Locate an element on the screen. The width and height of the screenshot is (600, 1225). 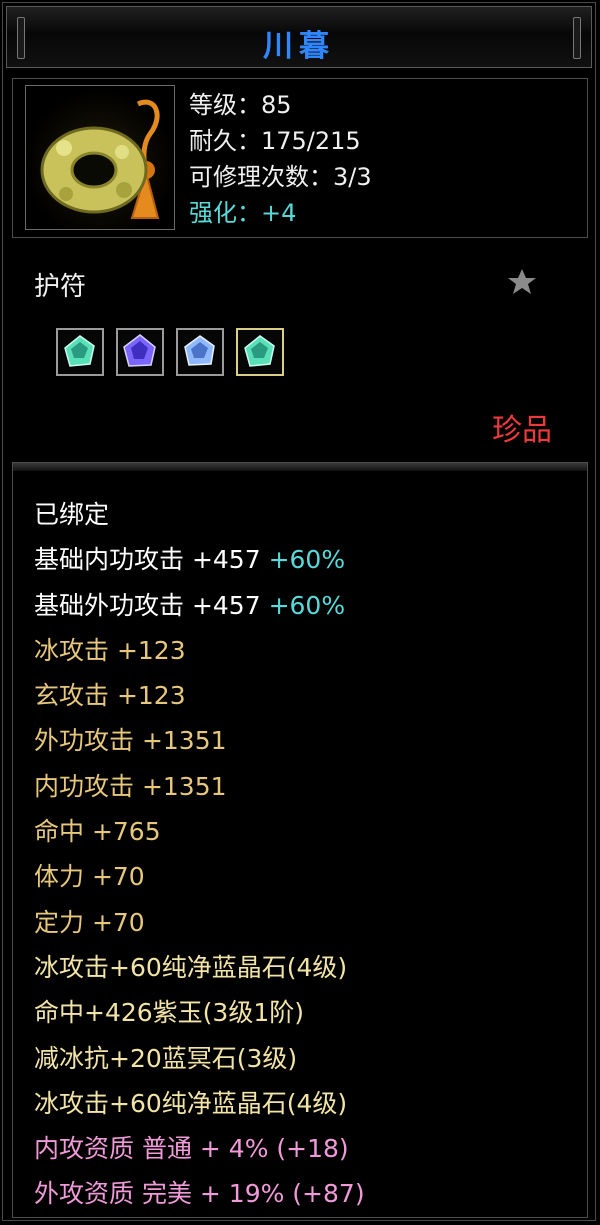
quality-attribute-line: 外攻资质 完美 + 19% (+87) is located at coordinates (199, 1194).